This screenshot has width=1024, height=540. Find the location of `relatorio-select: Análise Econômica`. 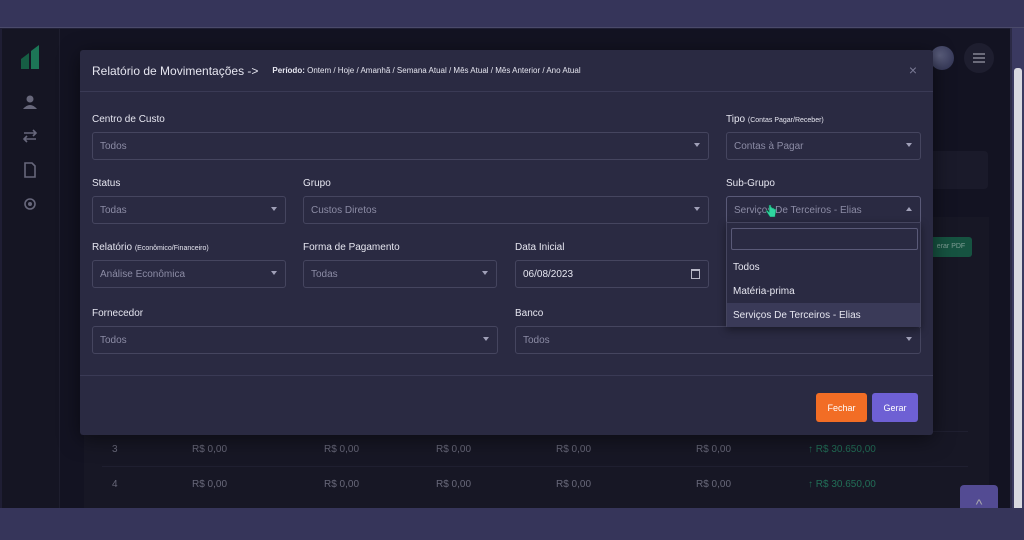

relatorio-select: Análise Econômica is located at coordinates (189, 274).